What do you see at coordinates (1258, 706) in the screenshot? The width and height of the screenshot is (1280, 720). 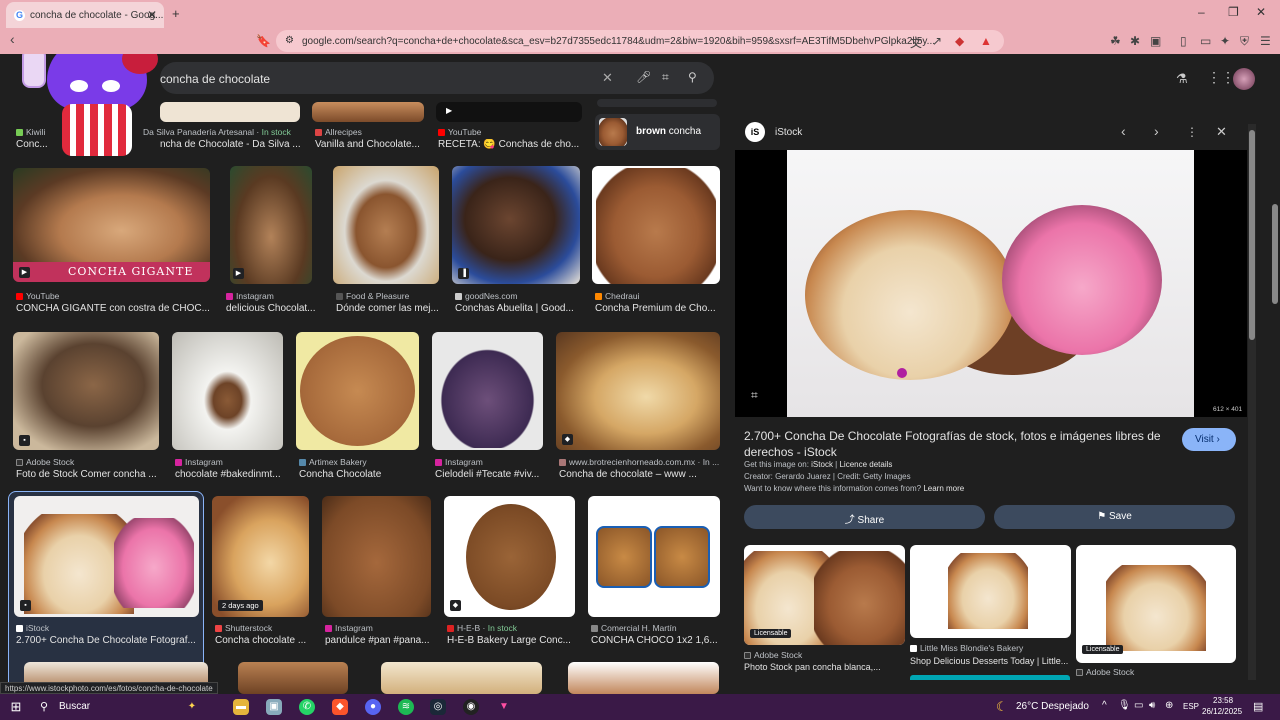 I see `notifications-icon: ▤` at bounding box center [1258, 706].